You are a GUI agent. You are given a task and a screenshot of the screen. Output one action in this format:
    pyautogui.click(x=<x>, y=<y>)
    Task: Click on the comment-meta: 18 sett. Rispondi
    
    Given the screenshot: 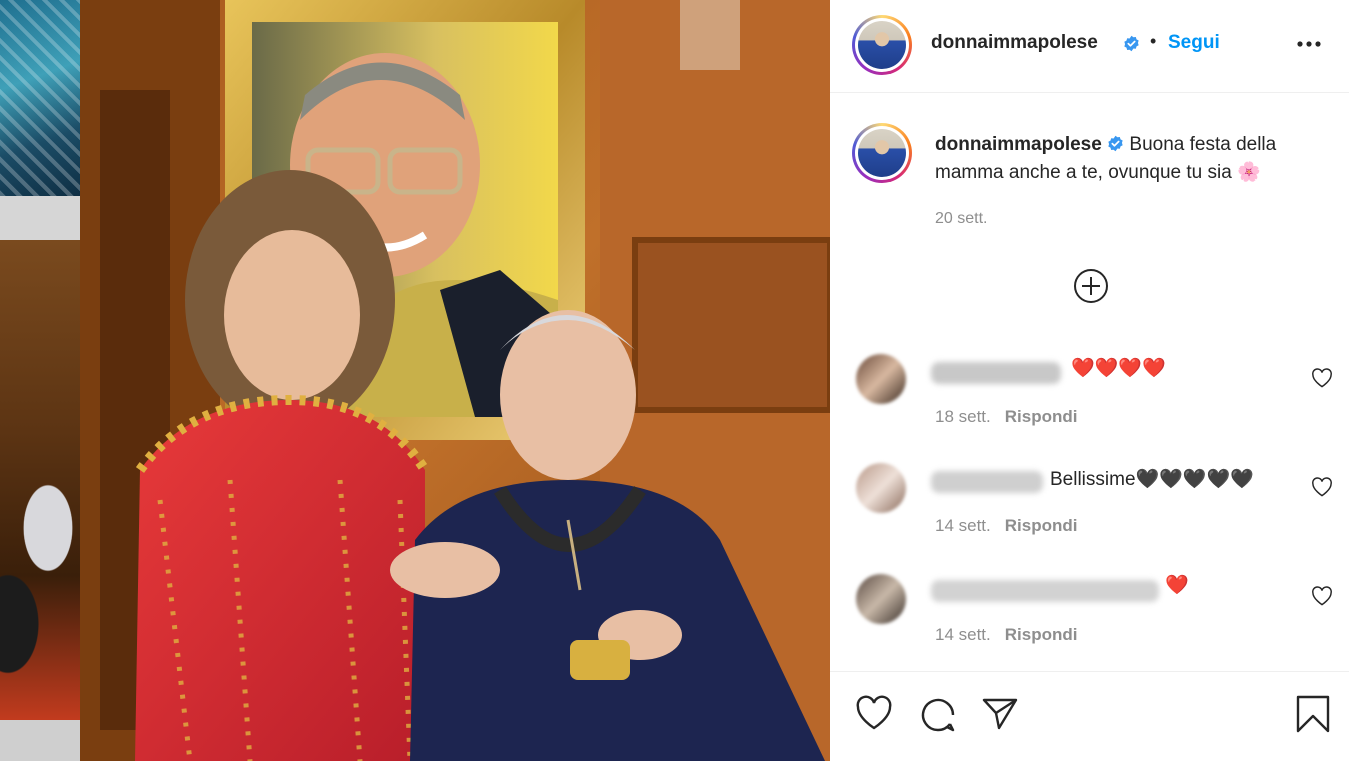 What is the action you would take?
    pyautogui.click(x=1006, y=417)
    